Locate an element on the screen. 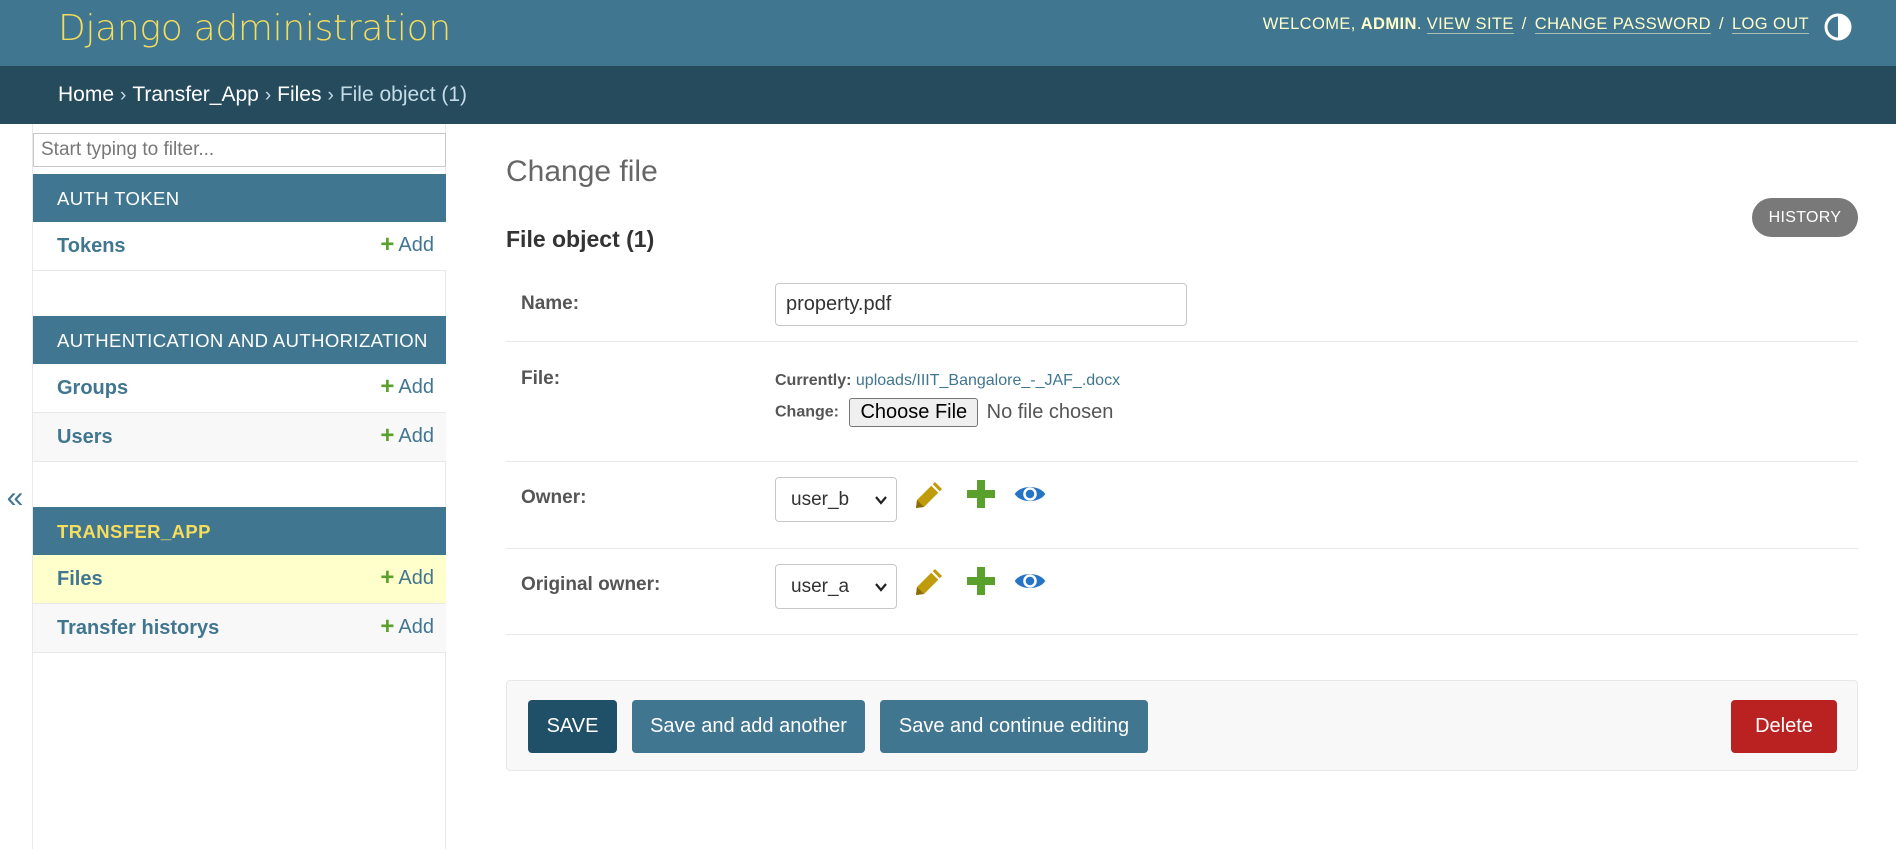 Image resolution: width=1896 pixels, height=849 pixels. app-caption: AUTH TOKEN is located at coordinates (239, 198).